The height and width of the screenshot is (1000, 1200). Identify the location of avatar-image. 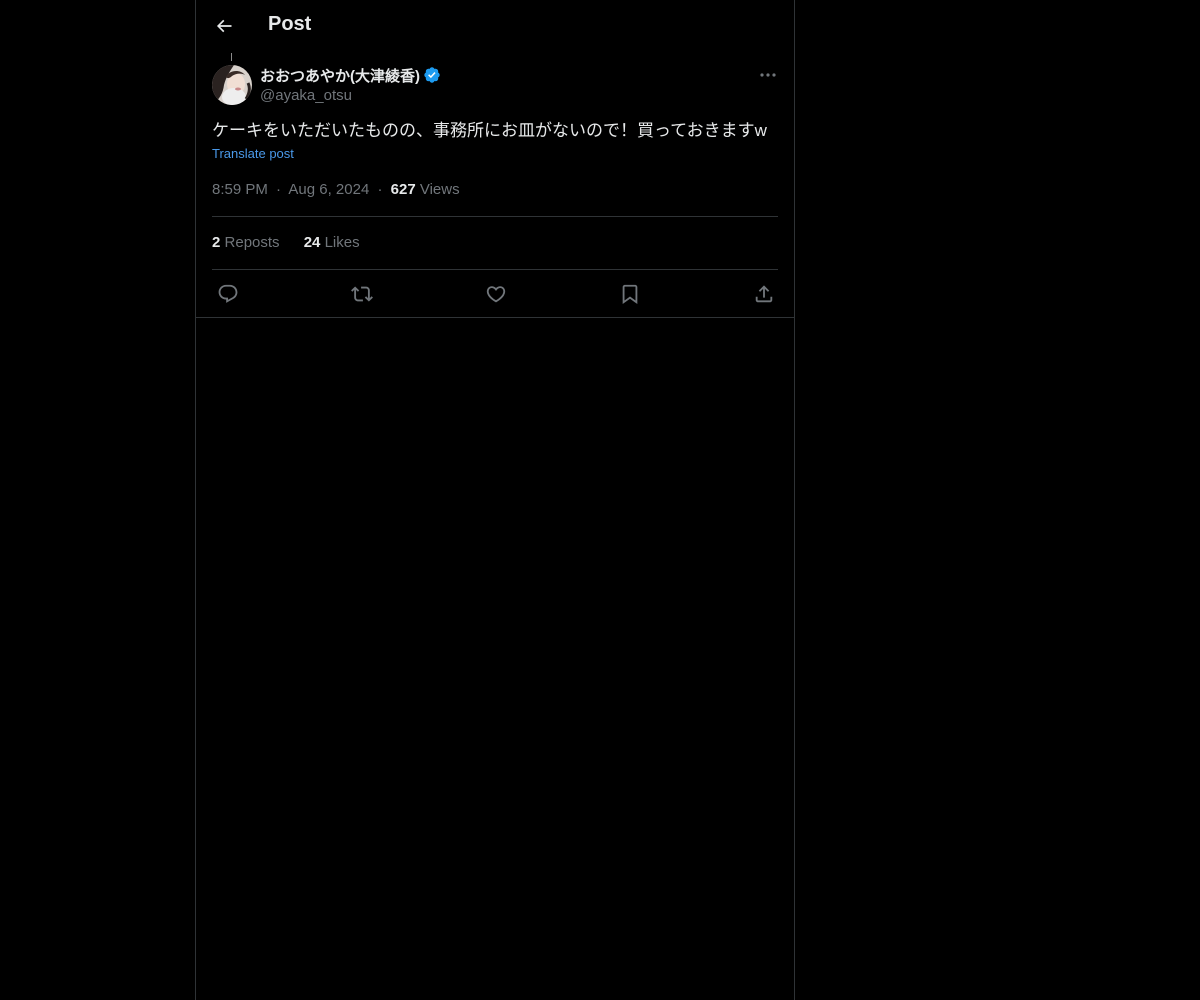
(232, 85).